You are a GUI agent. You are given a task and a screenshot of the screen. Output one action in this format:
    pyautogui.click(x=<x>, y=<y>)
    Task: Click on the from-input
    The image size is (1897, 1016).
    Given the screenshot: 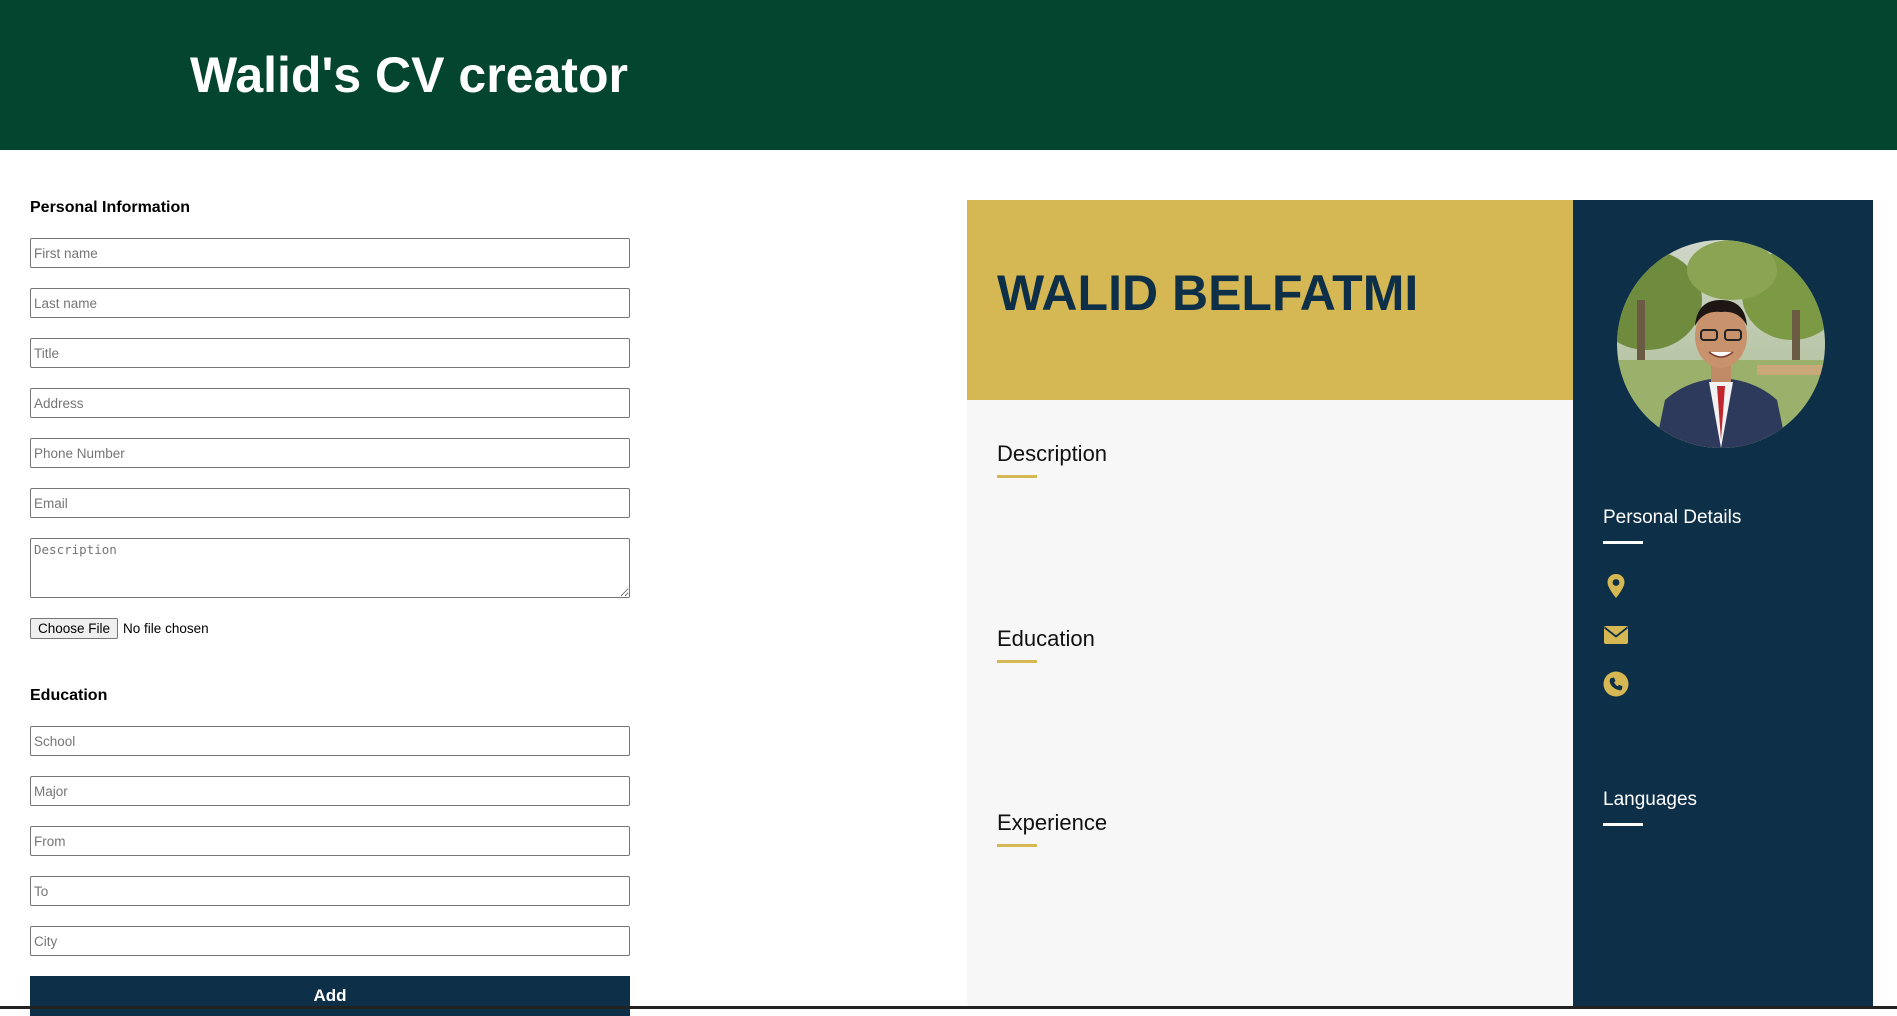 What is the action you would take?
    pyautogui.click(x=330, y=841)
    